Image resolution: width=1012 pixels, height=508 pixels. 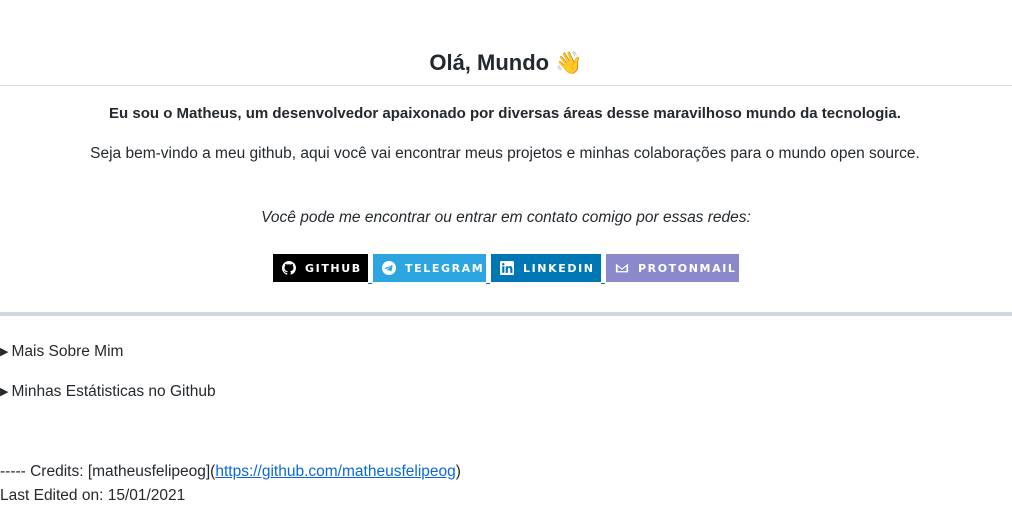 What do you see at coordinates (569, 62) in the screenshot?
I see `waving-hand-icon: 👋` at bounding box center [569, 62].